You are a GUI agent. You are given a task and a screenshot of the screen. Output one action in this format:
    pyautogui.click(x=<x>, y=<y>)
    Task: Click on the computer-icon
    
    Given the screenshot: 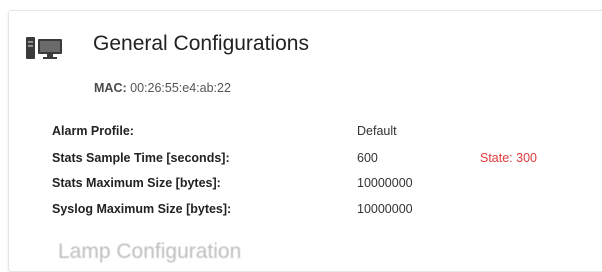 What is the action you would take?
    pyautogui.click(x=44, y=48)
    